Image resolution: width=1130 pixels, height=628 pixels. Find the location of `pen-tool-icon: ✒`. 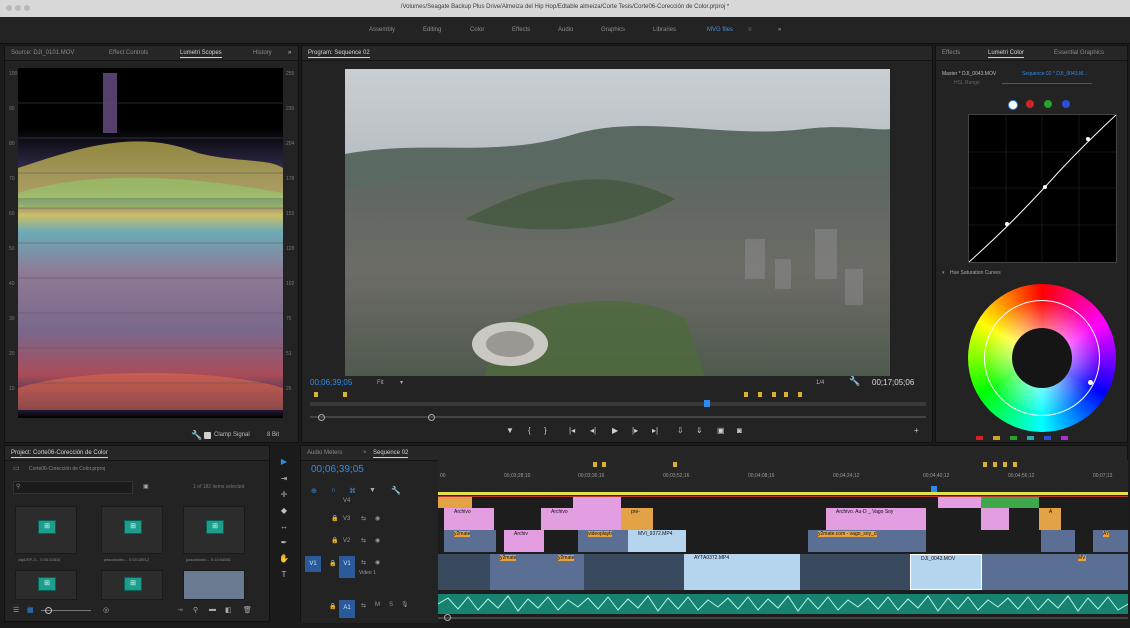

pen-tool-icon: ✒ is located at coordinates (284, 543).